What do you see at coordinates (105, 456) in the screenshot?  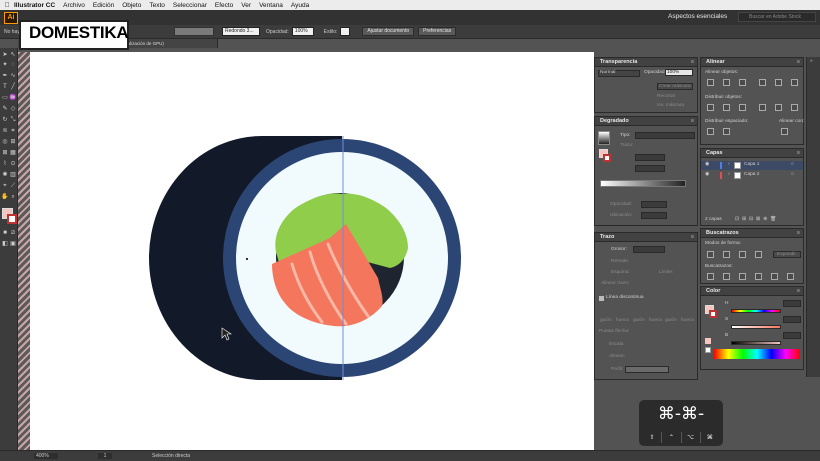 I see `artboard-number: 1` at bounding box center [105, 456].